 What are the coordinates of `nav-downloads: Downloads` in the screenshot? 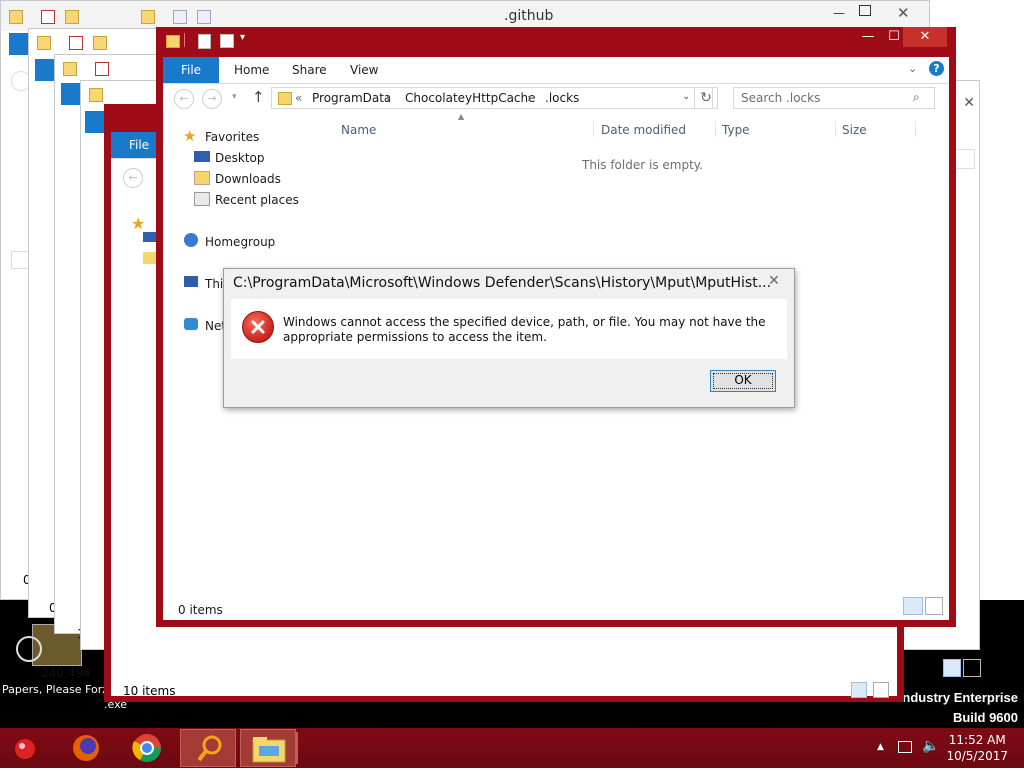 It's located at (248, 179).